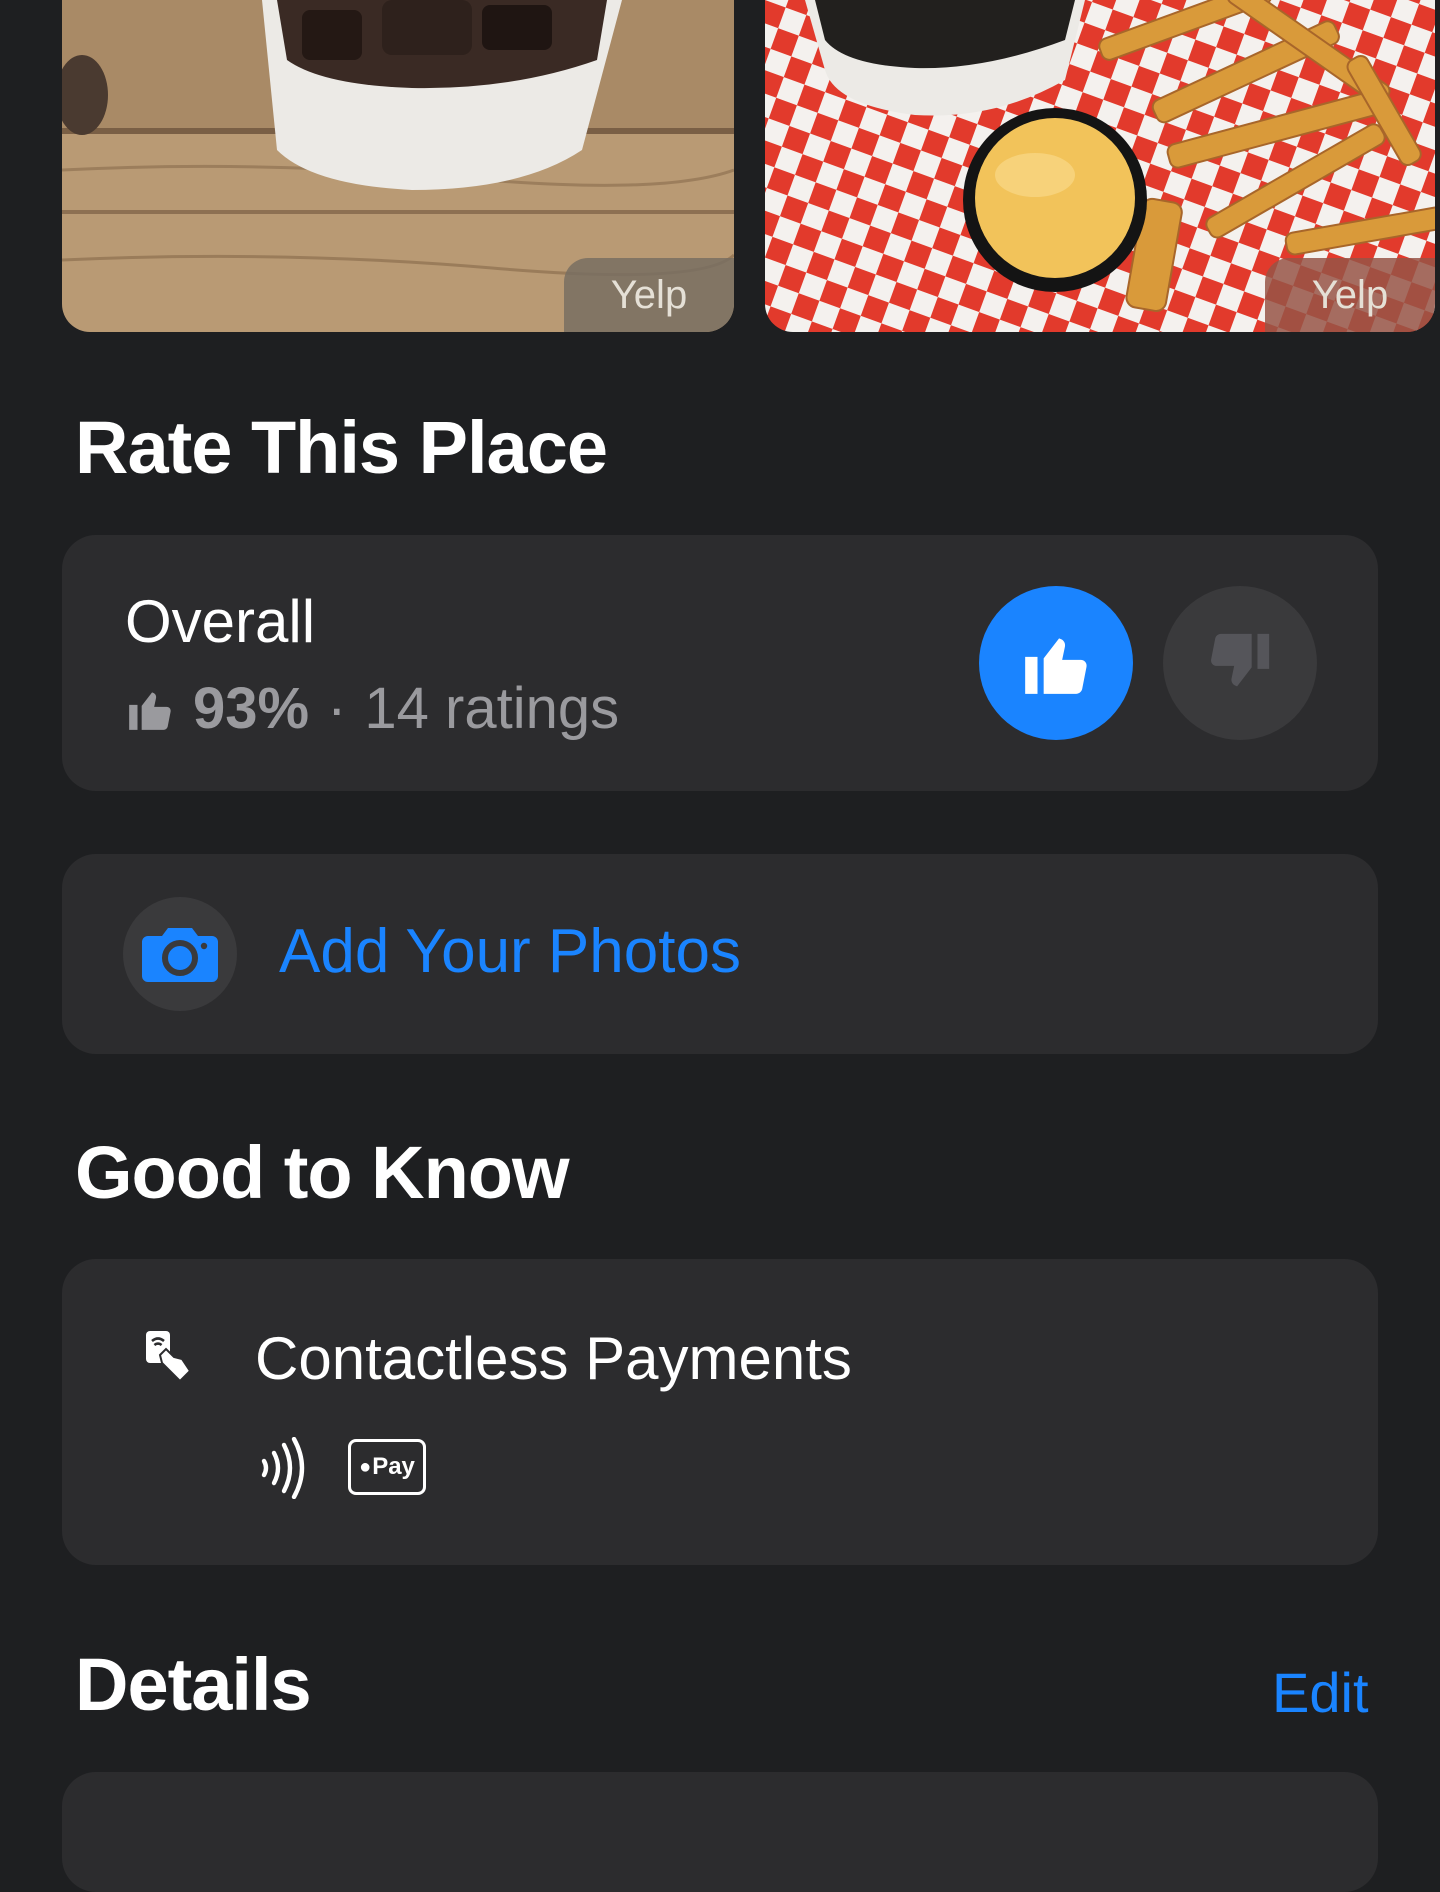 Image resolution: width=1440 pixels, height=1892 pixels. Describe the element at coordinates (393, 1466) in the screenshot. I see `apple-pay-label: Pay` at that location.